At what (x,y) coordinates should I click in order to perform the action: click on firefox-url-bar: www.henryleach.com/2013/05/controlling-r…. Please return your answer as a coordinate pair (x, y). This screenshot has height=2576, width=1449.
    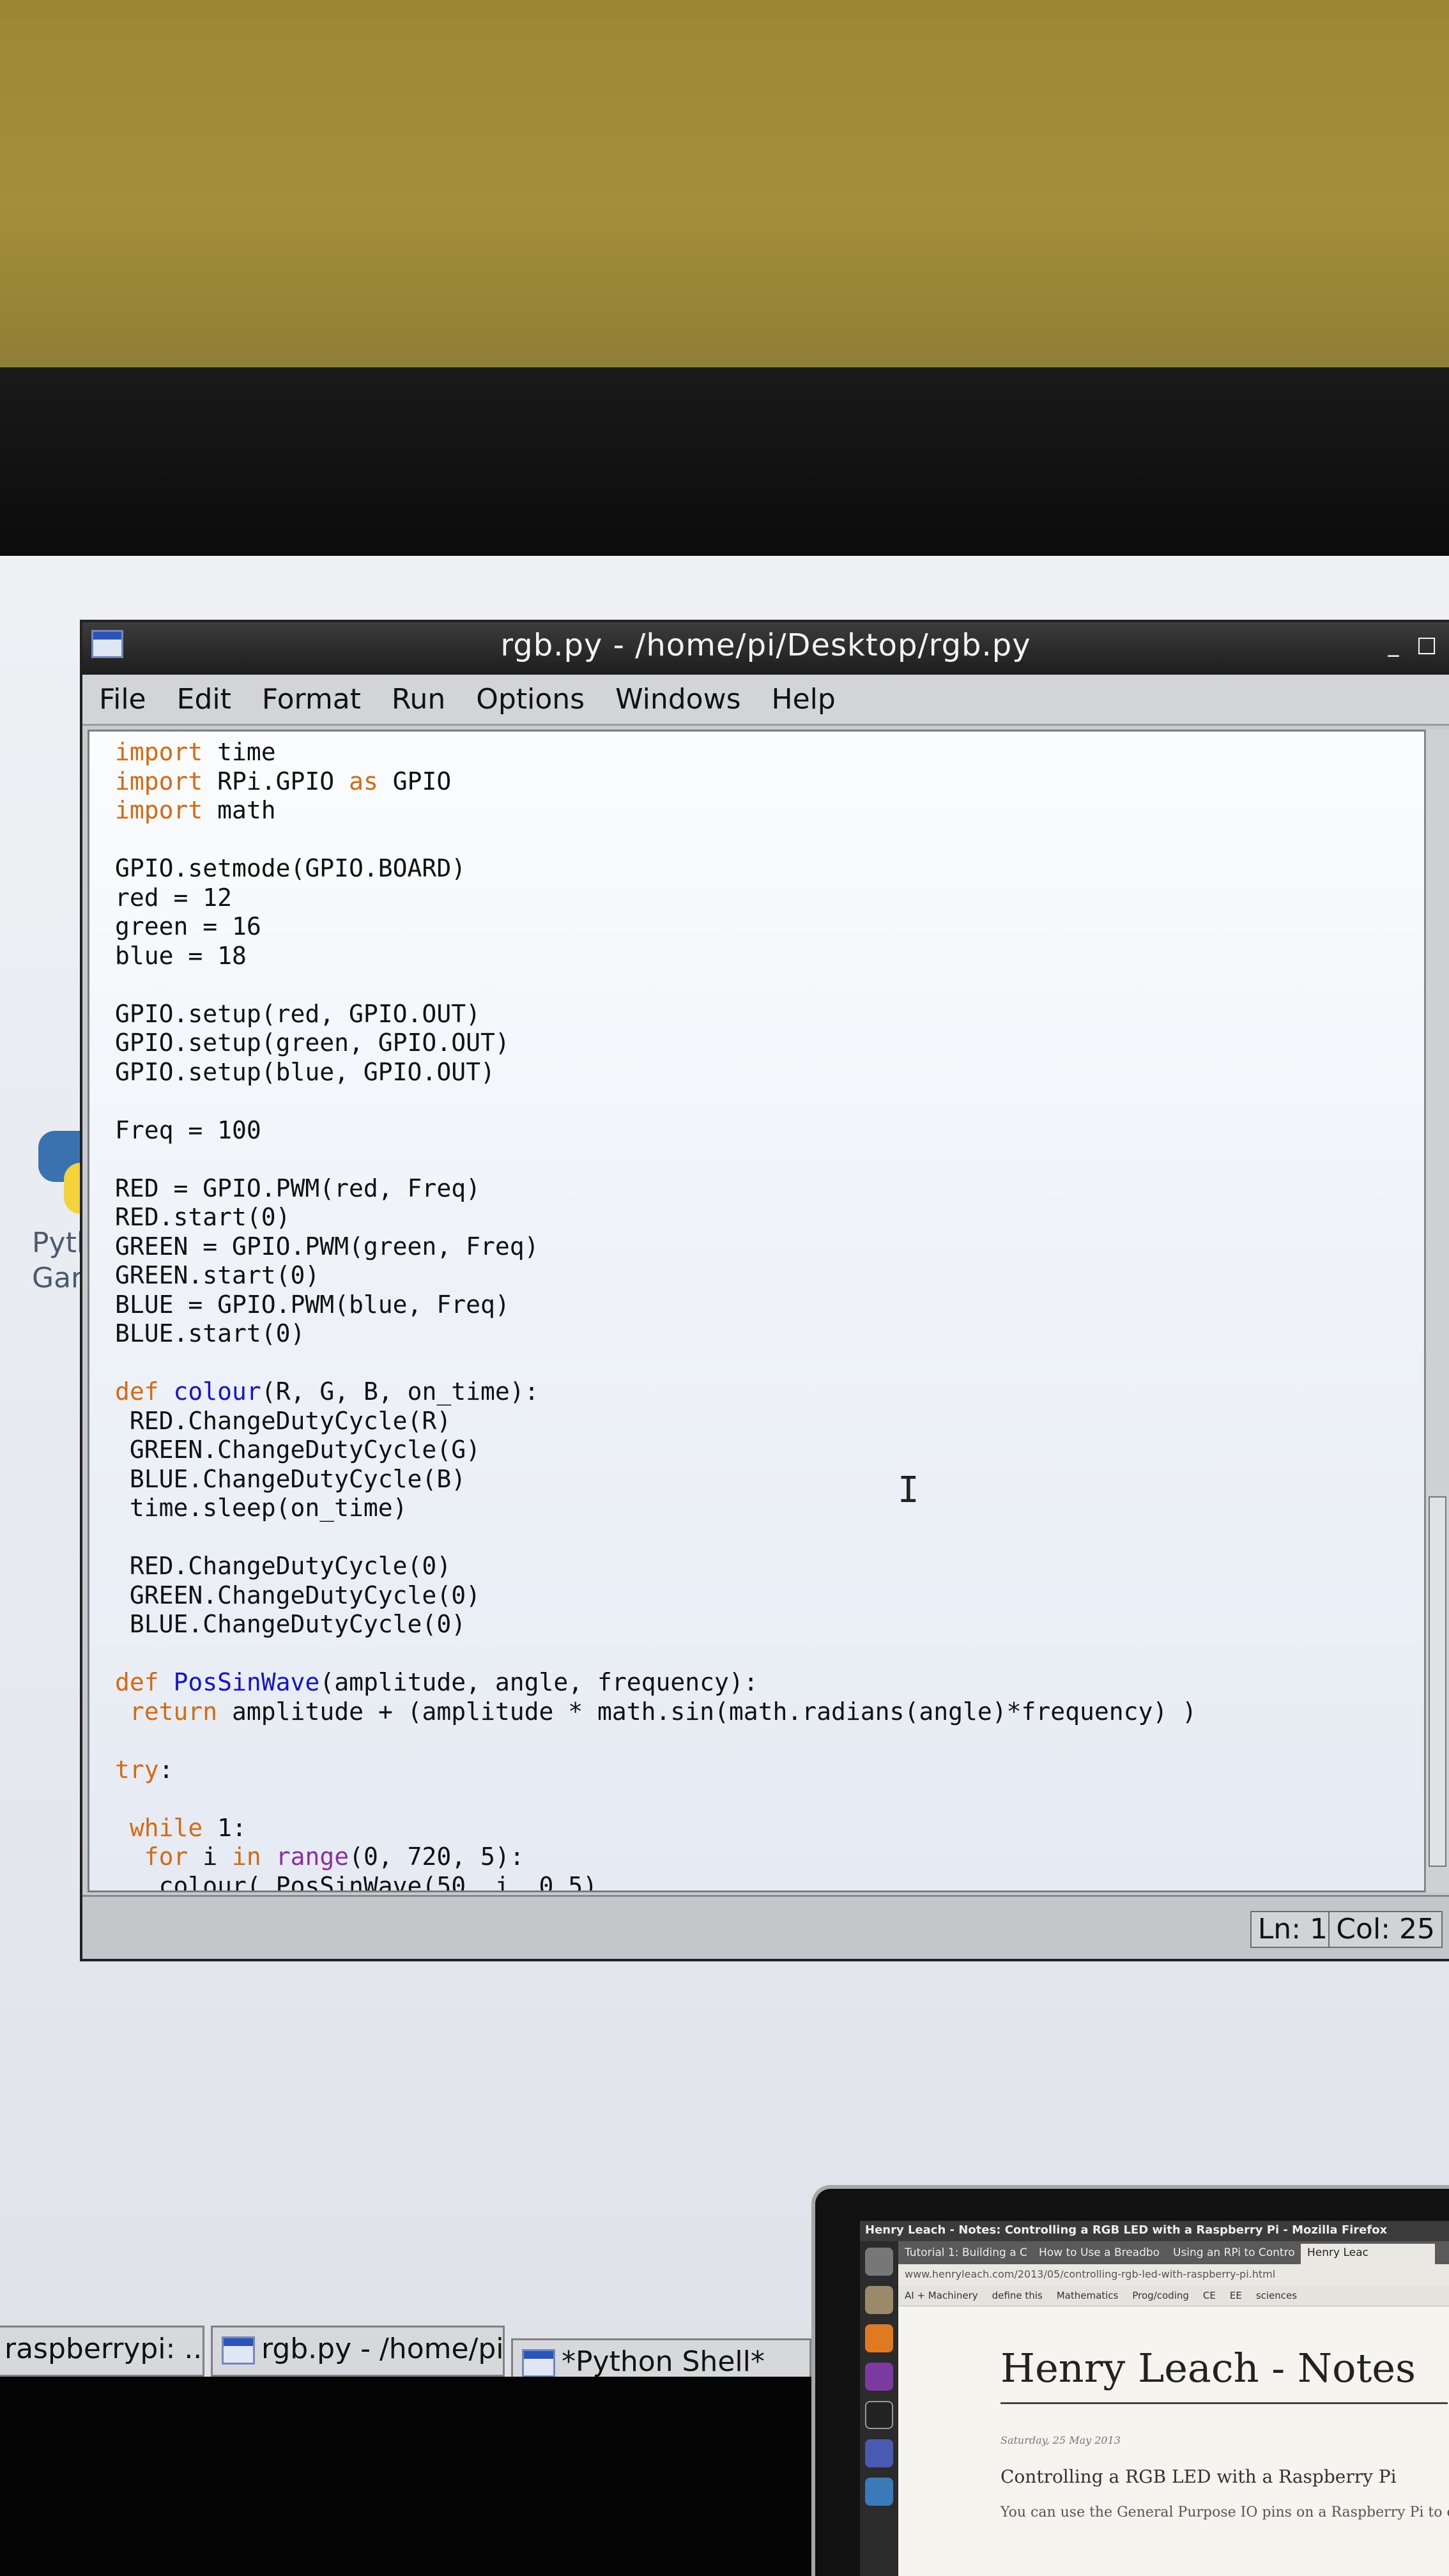
    Looking at the image, I should click on (1173, 2275).